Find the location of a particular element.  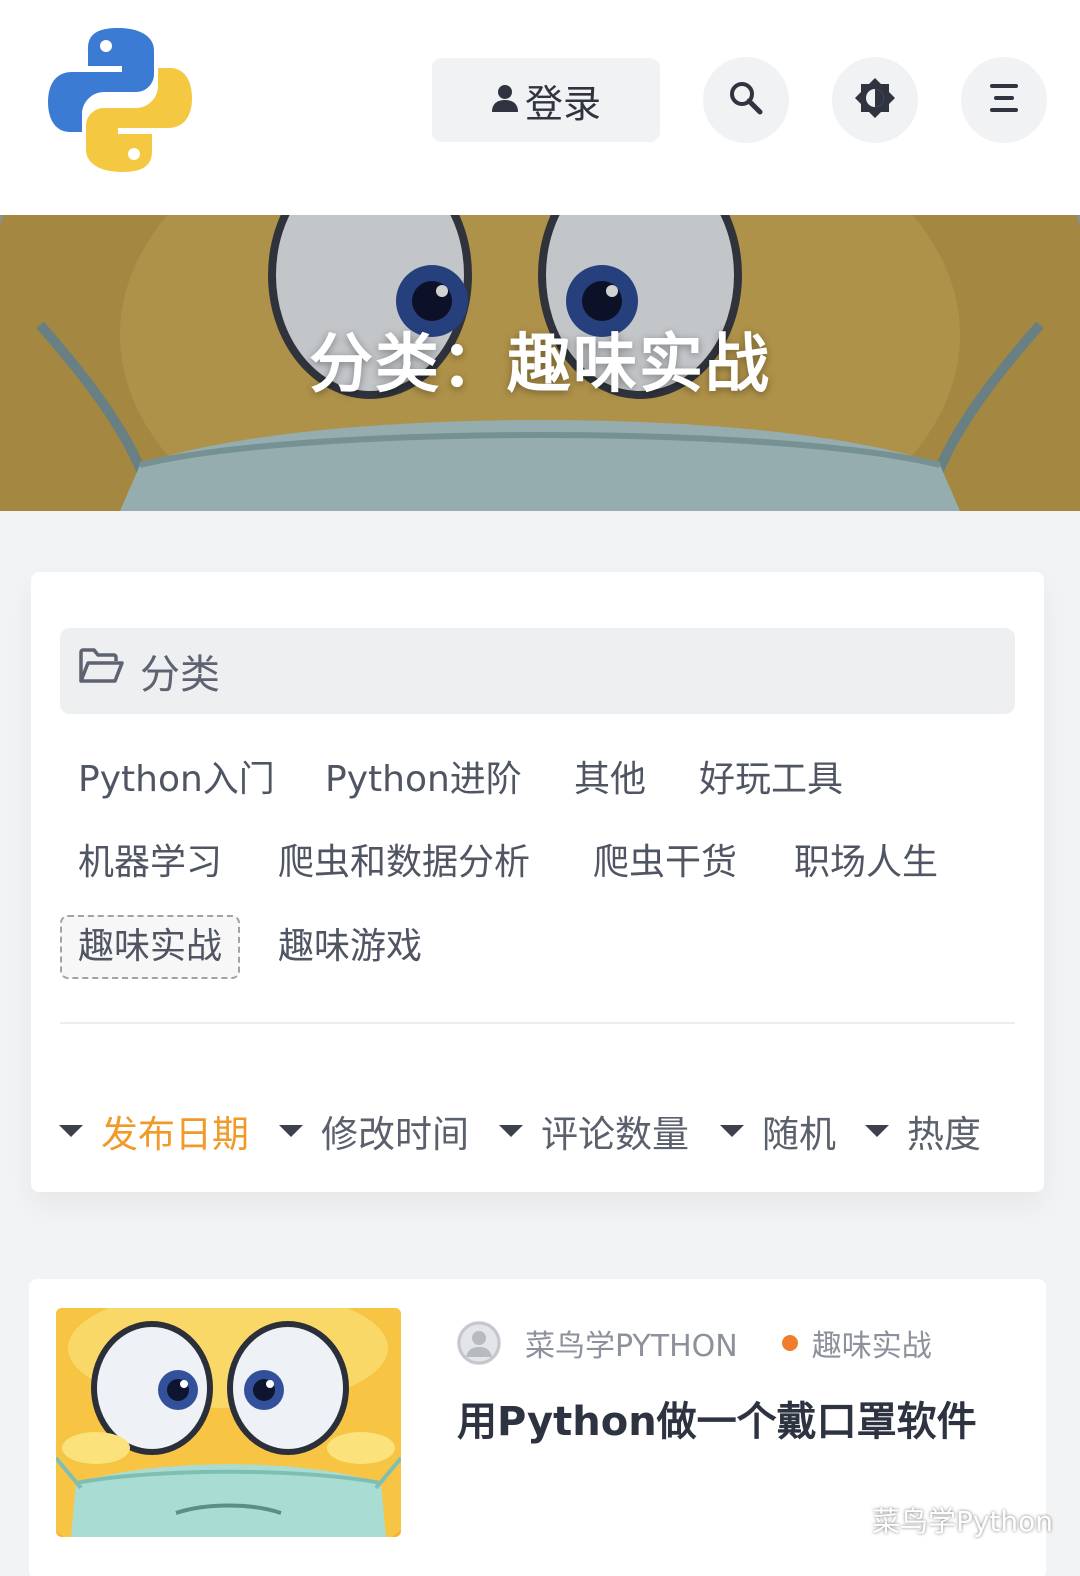

post-author: 菜鸟学PYTHON is located at coordinates (631, 1343).